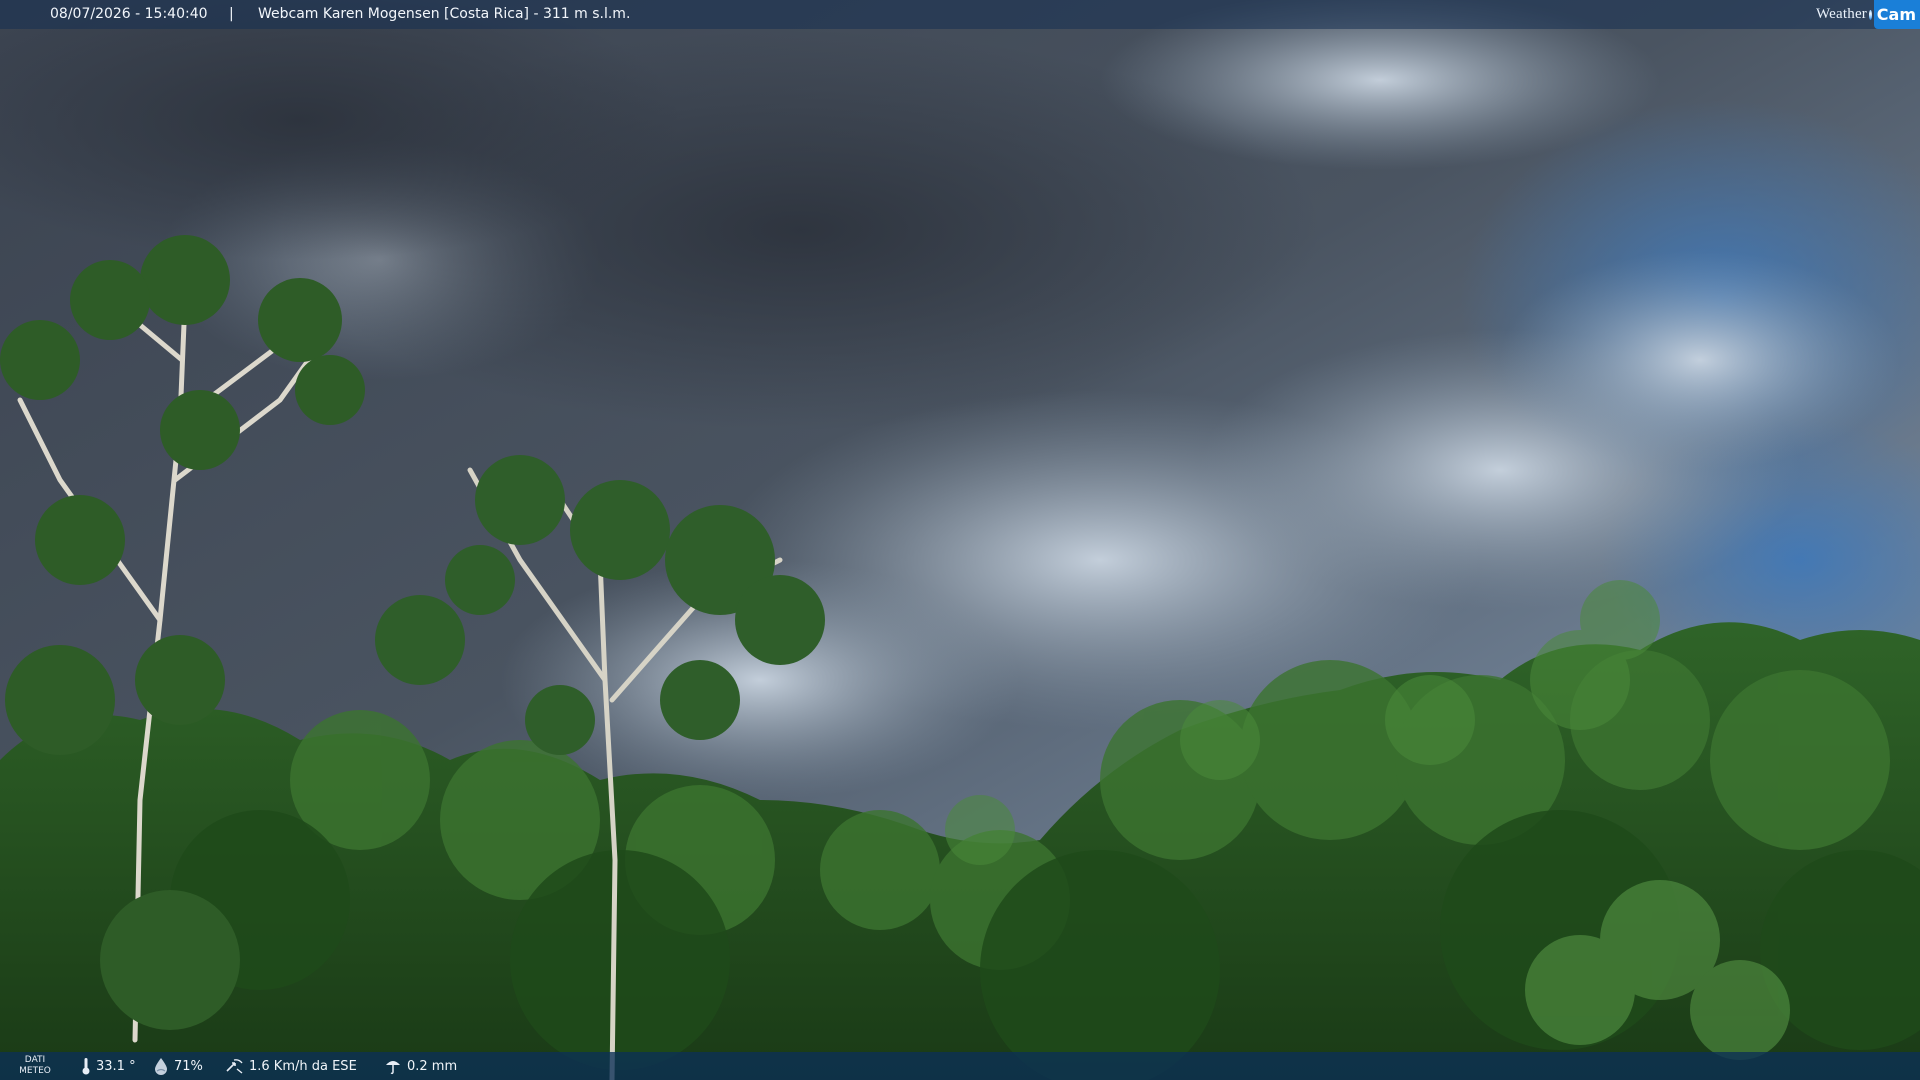 Image resolution: width=1920 pixels, height=1080 pixels. What do you see at coordinates (86, 1066) in the screenshot?
I see `thermometer-icon` at bounding box center [86, 1066].